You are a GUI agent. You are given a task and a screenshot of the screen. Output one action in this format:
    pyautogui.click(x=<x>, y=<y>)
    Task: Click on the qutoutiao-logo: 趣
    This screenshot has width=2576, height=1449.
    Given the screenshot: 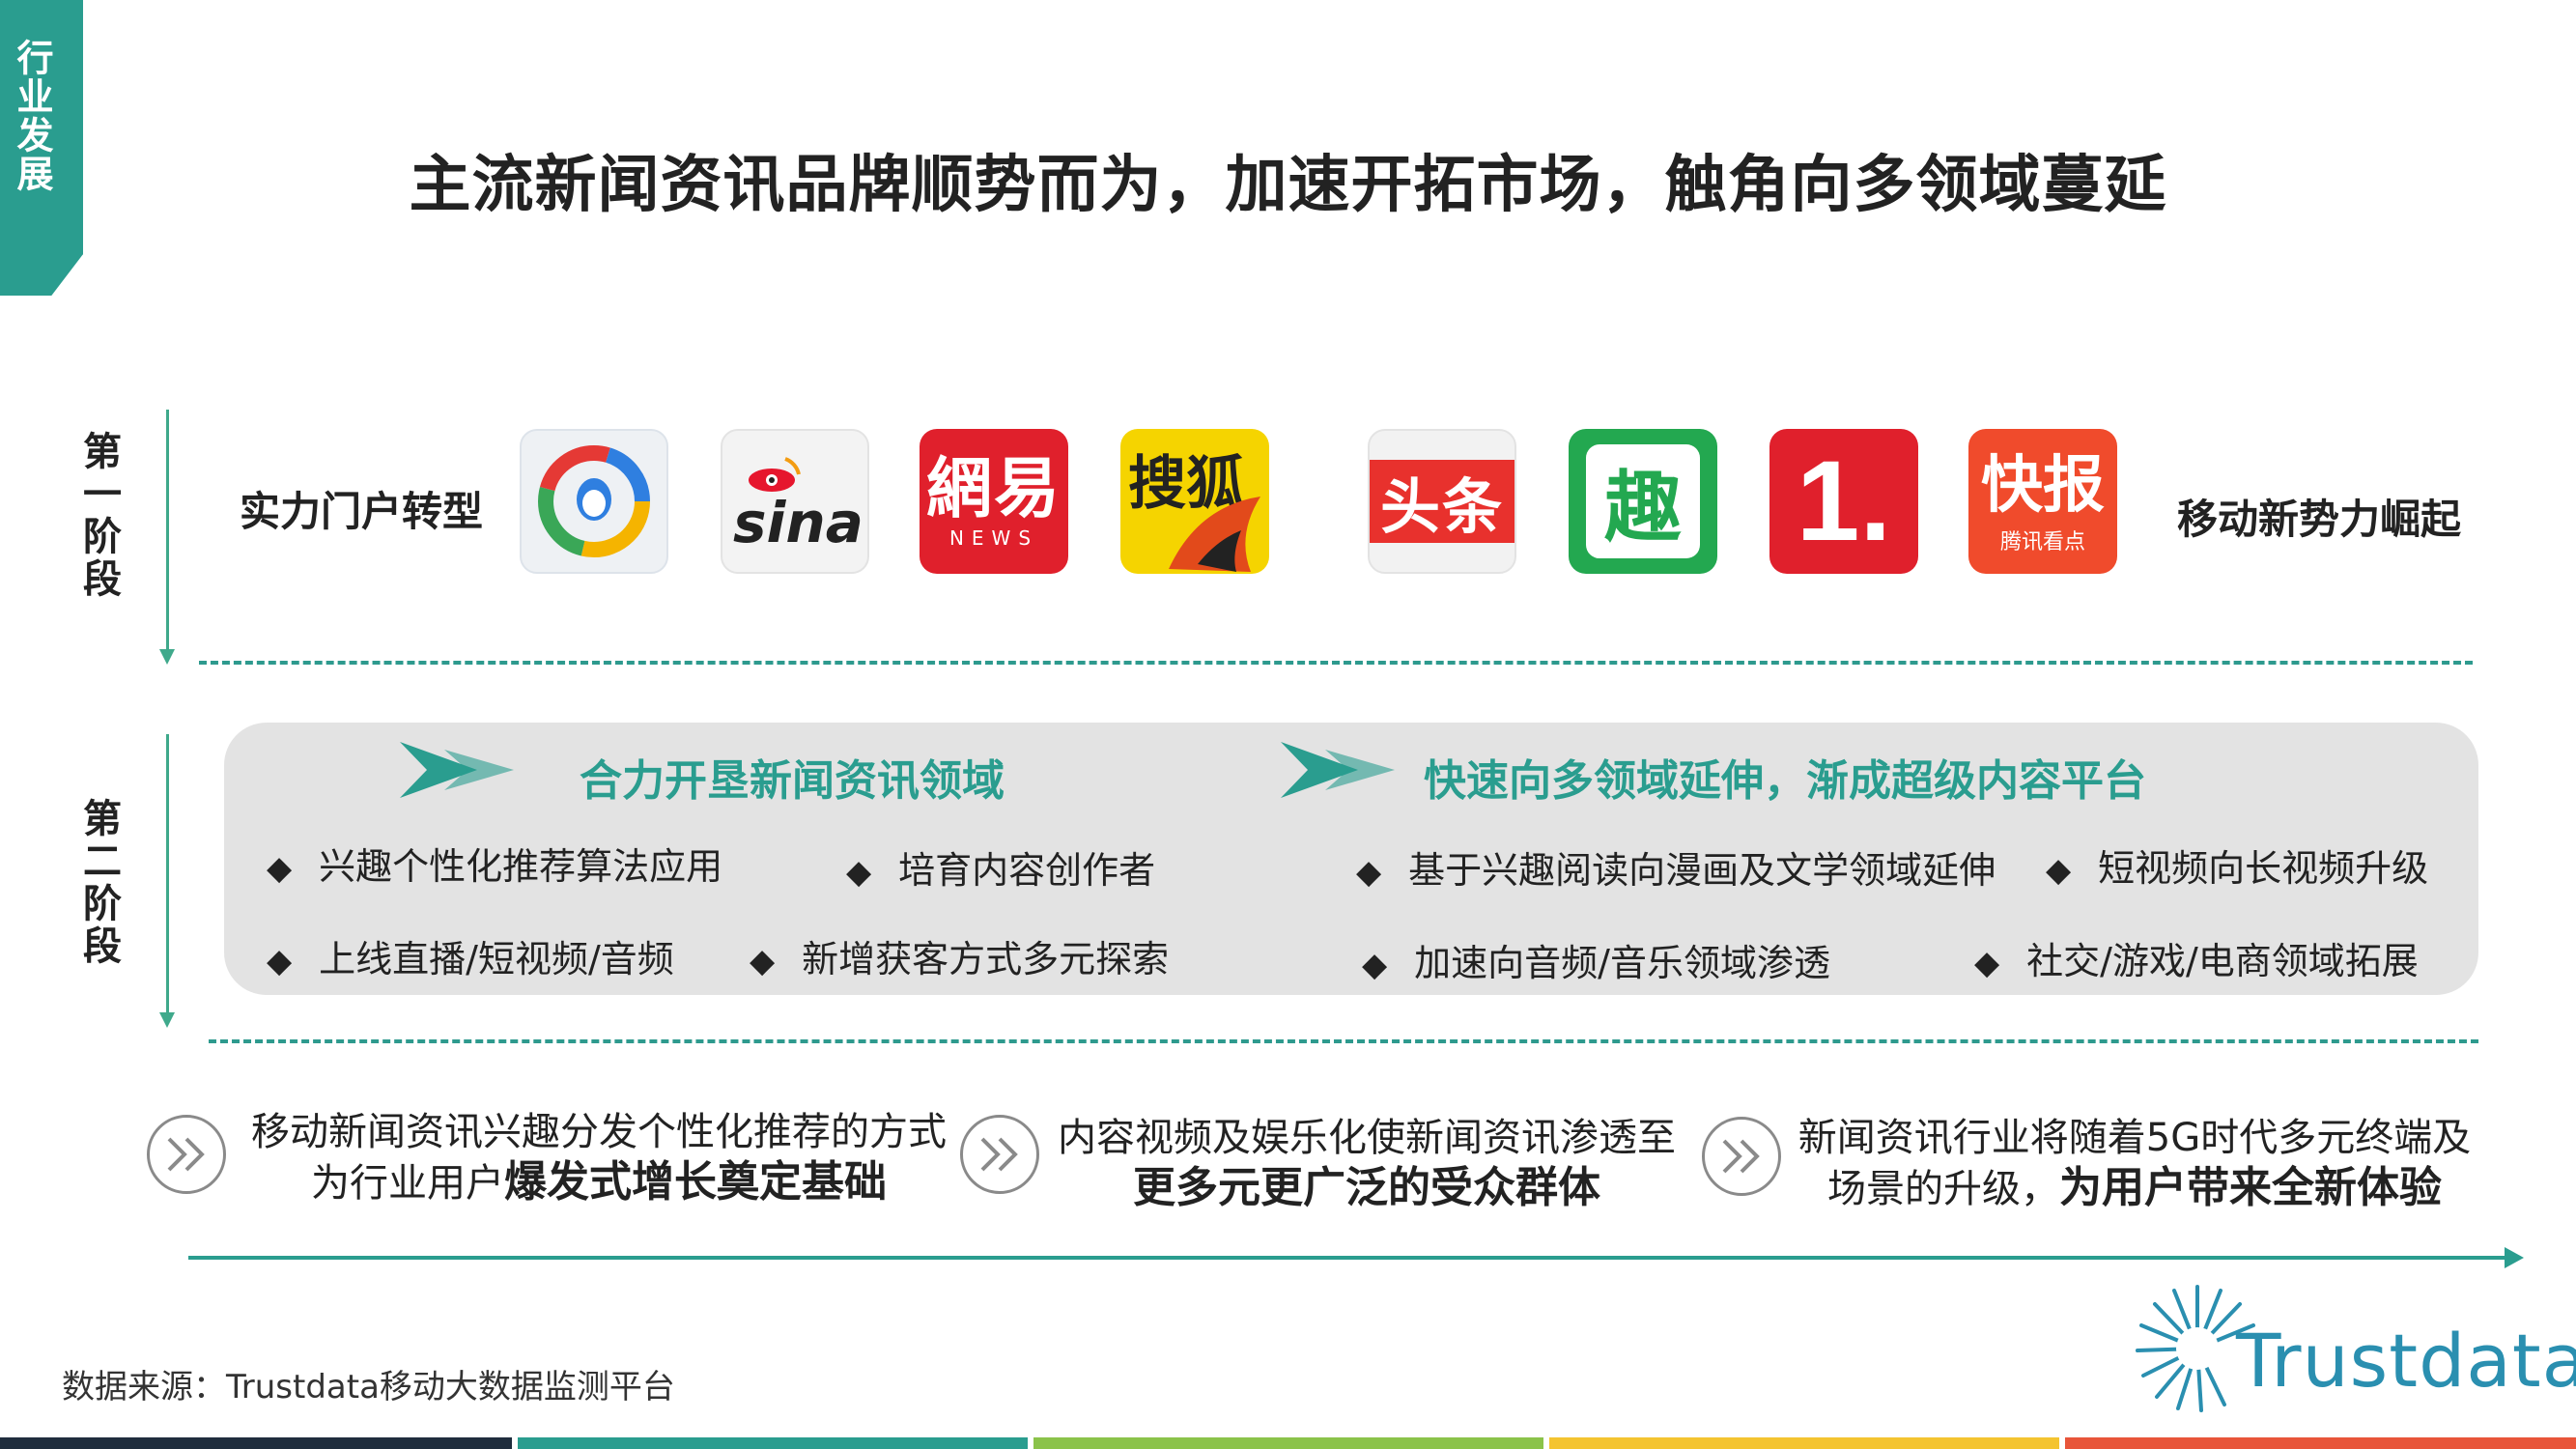 What is the action you would take?
    pyautogui.click(x=1643, y=502)
    